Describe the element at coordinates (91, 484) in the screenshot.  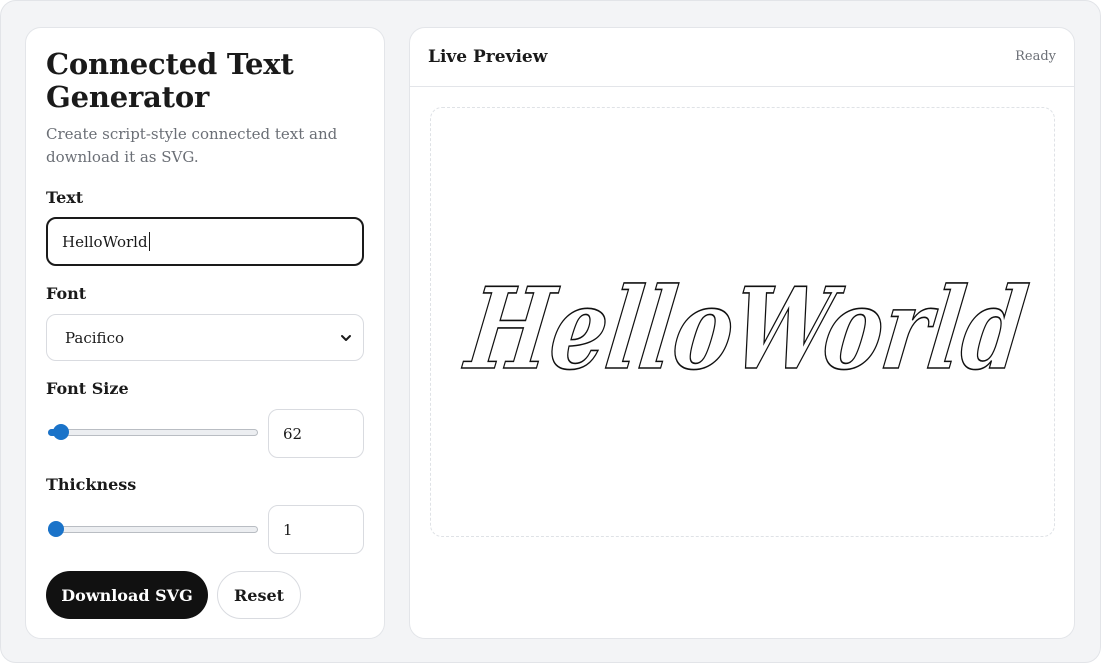
I see `thickness-label: Thickness` at that location.